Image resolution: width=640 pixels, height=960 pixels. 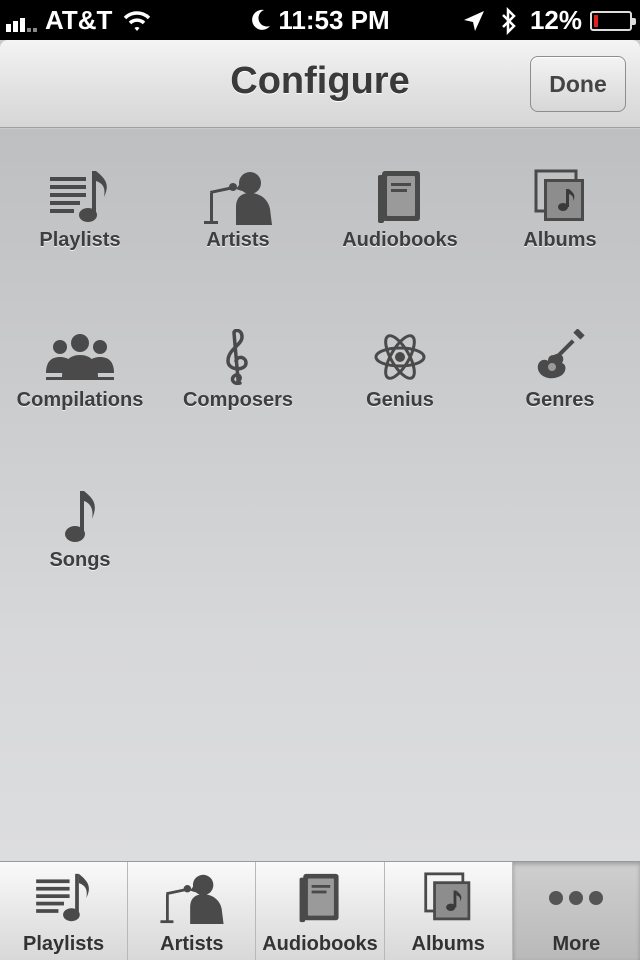 What do you see at coordinates (320, 84) in the screenshot?
I see `navigation-bar: Configure Done` at bounding box center [320, 84].